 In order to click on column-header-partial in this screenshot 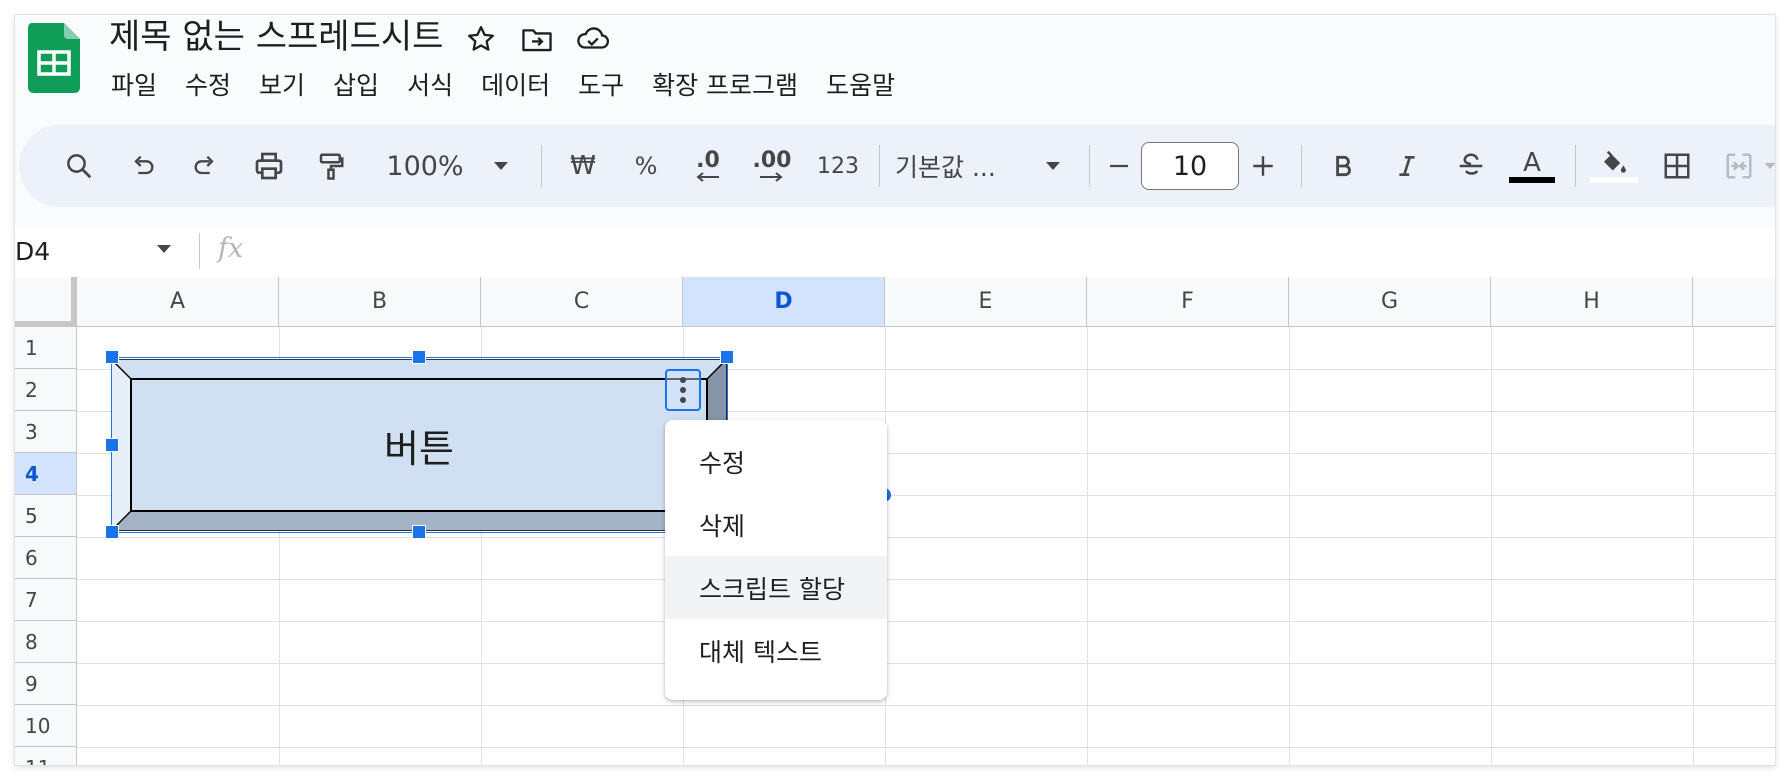, I will do `click(1734, 302)`.